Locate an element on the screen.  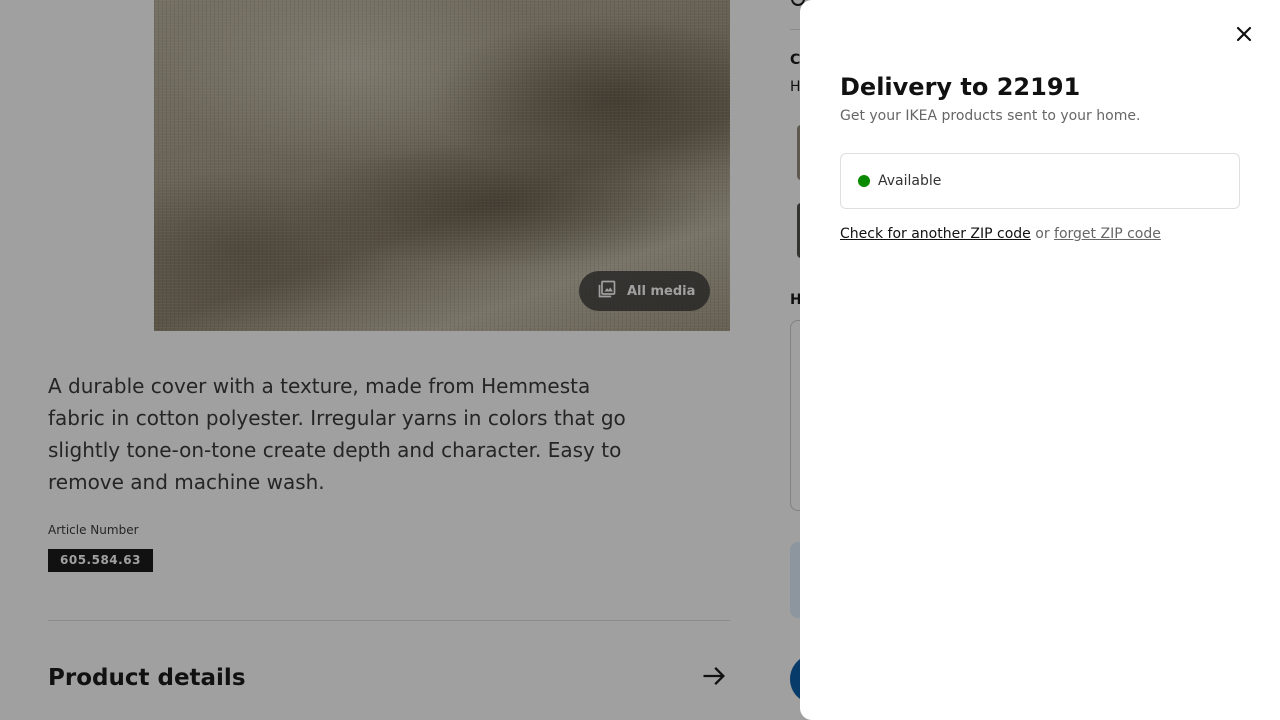
availability-status-box: Available is located at coordinates (1040, 181).